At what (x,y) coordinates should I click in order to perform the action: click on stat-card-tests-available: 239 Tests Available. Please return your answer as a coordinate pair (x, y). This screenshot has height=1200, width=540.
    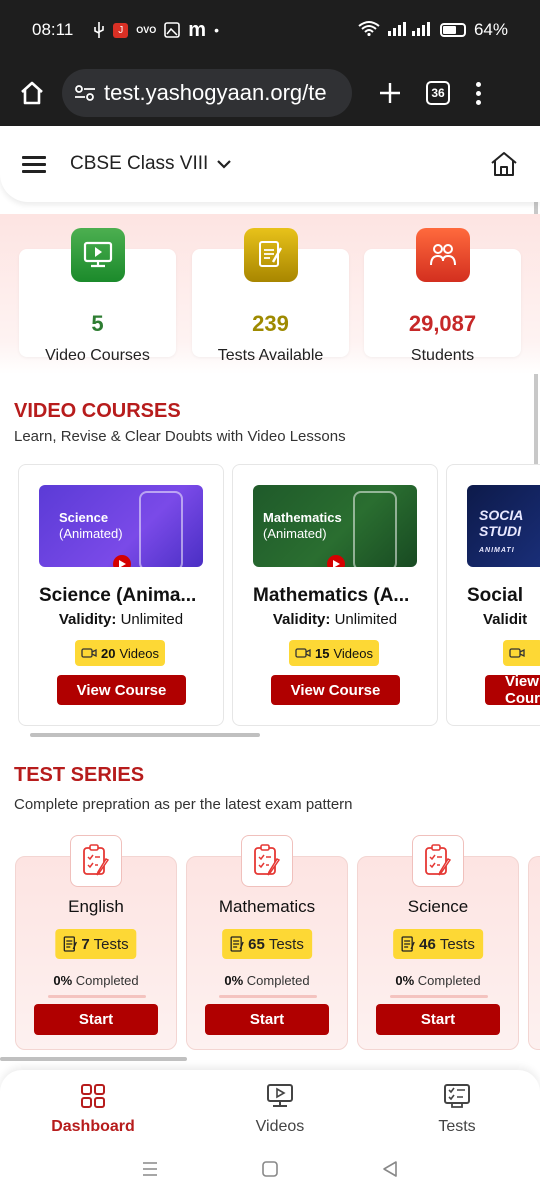
    Looking at the image, I should click on (270, 296).